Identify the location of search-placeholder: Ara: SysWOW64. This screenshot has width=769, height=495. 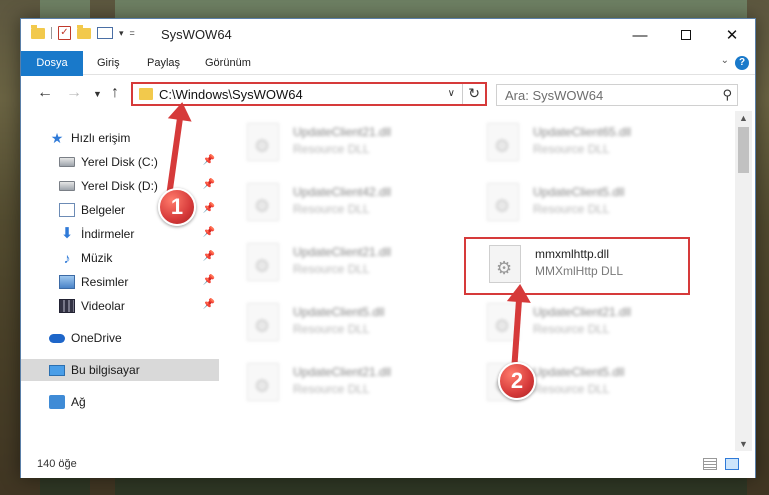
(554, 95).